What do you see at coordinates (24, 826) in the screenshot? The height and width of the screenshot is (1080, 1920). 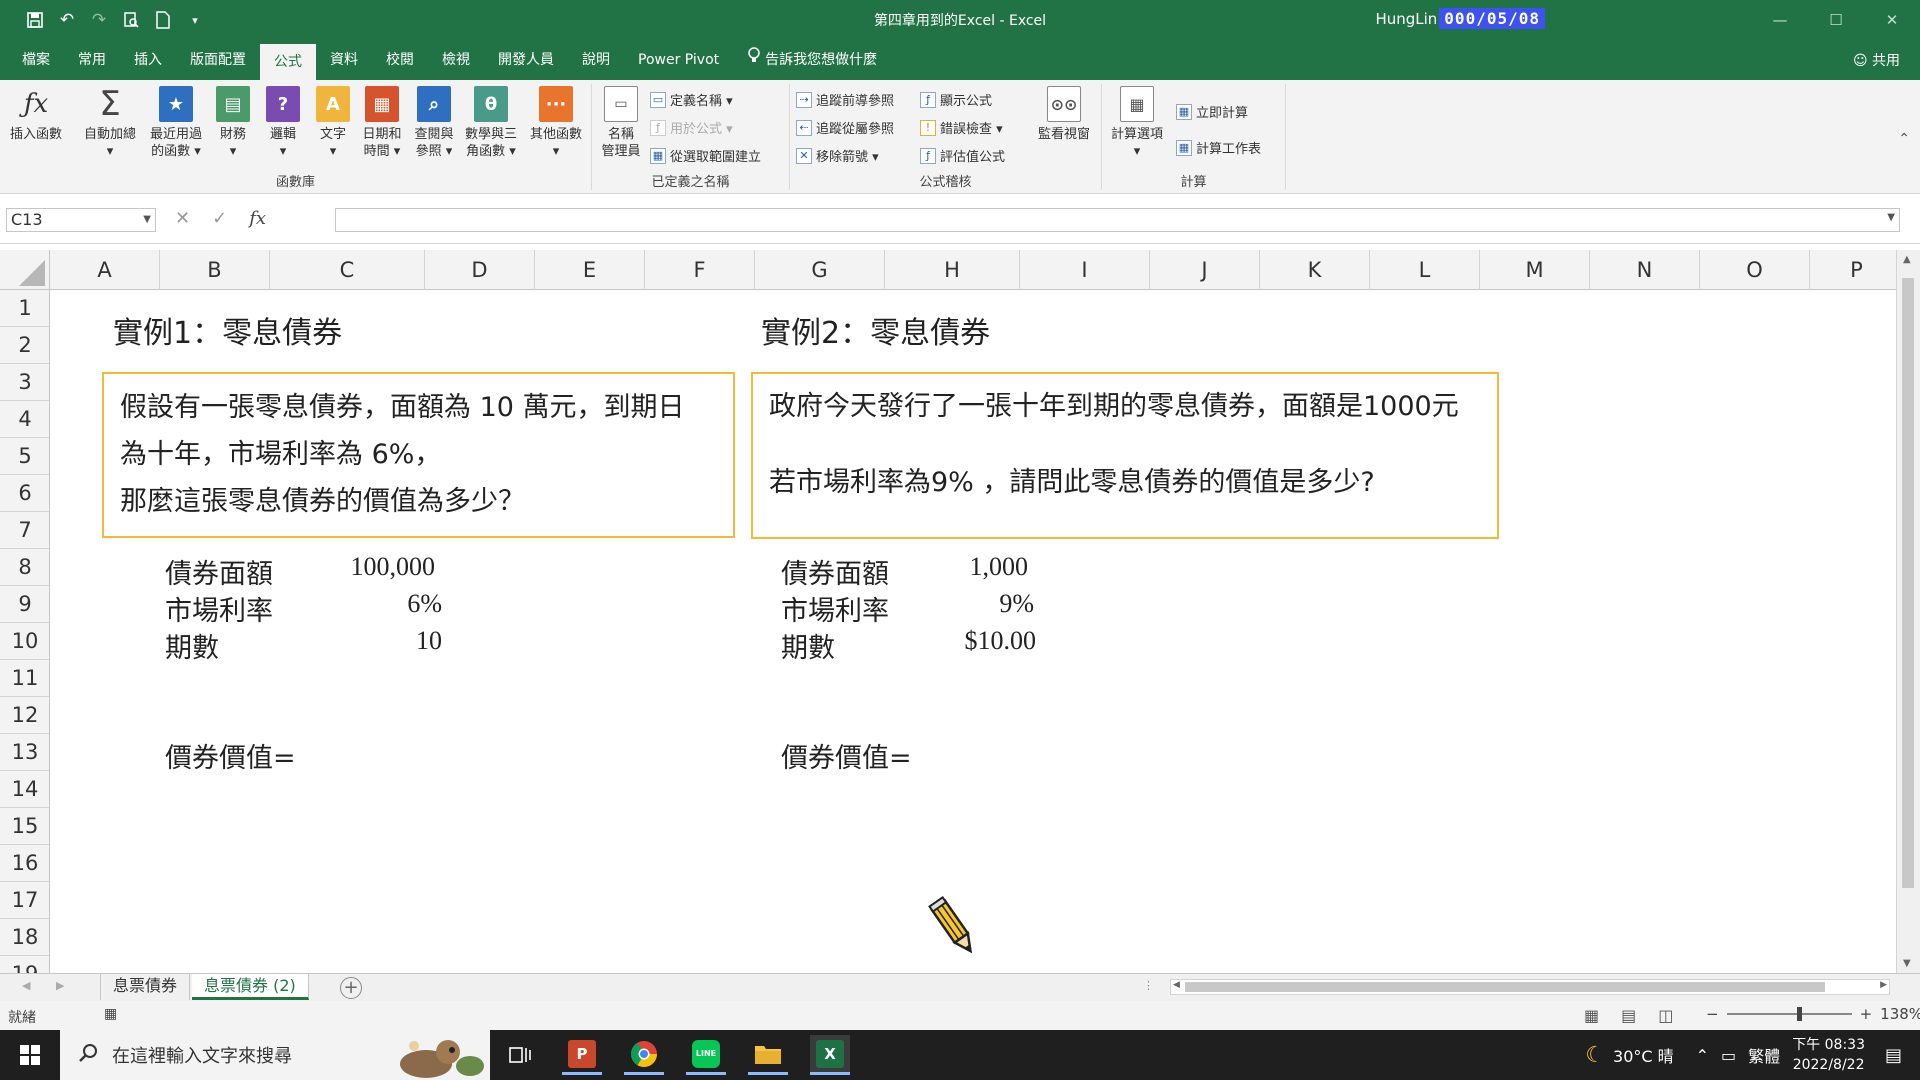 I see `row-header-15: 15` at bounding box center [24, 826].